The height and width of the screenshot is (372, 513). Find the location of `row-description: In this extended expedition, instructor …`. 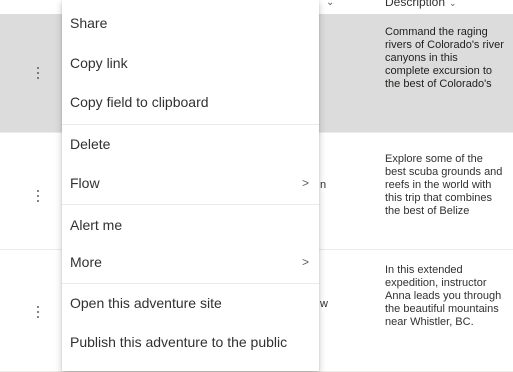

row-description: In this extended expedition, instructor … is located at coordinates (443, 296).